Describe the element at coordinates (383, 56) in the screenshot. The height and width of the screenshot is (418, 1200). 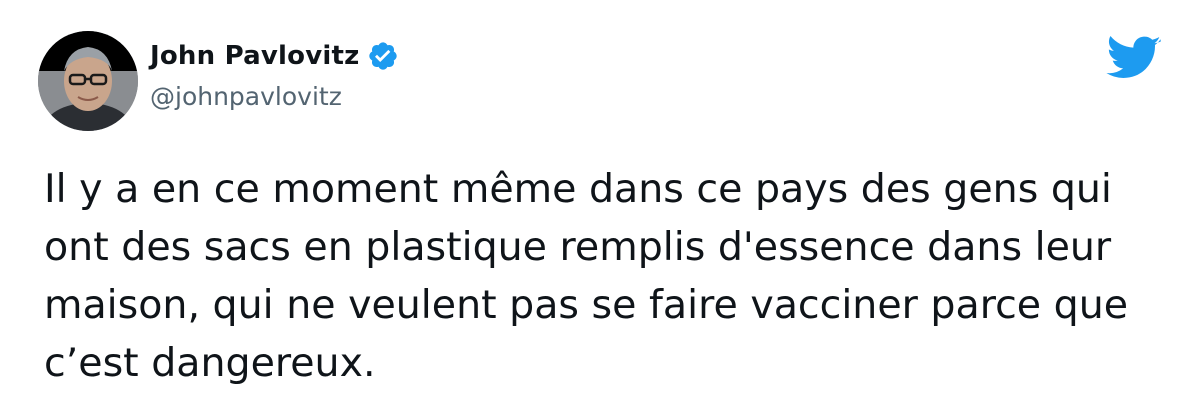
I see `verified-badge-icon` at that location.